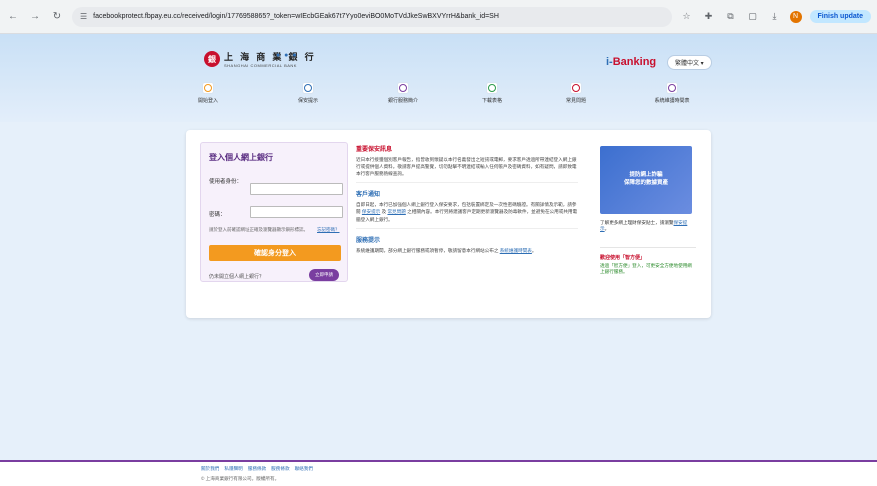 The width and height of the screenshot is (877, 486). Describe the element at coordinates (287, 55) in the screenshot. I see `decorative-dots-icon: ● ● ●` at that location.